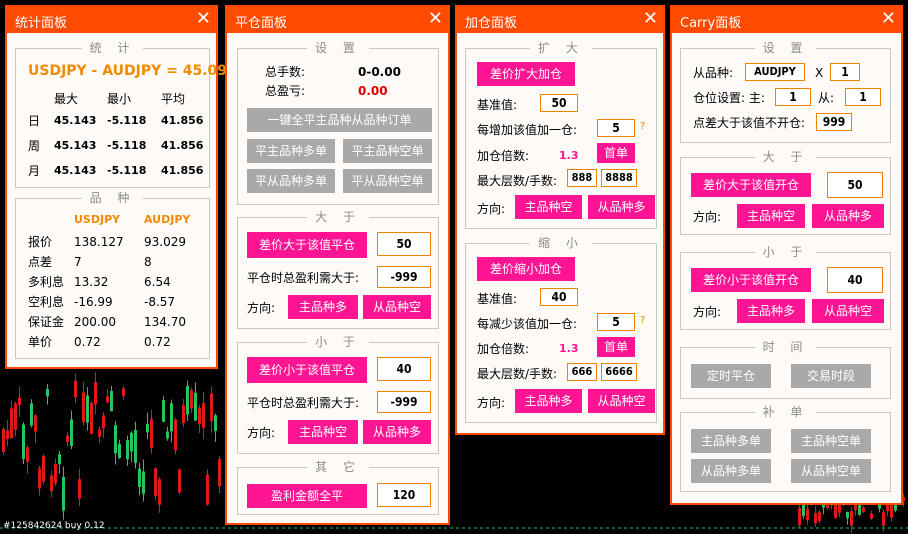  Describe the element at coordinates (387, 181) in the screenshot. I see `close-sub-sell-button: 平从品种空单` at that location.